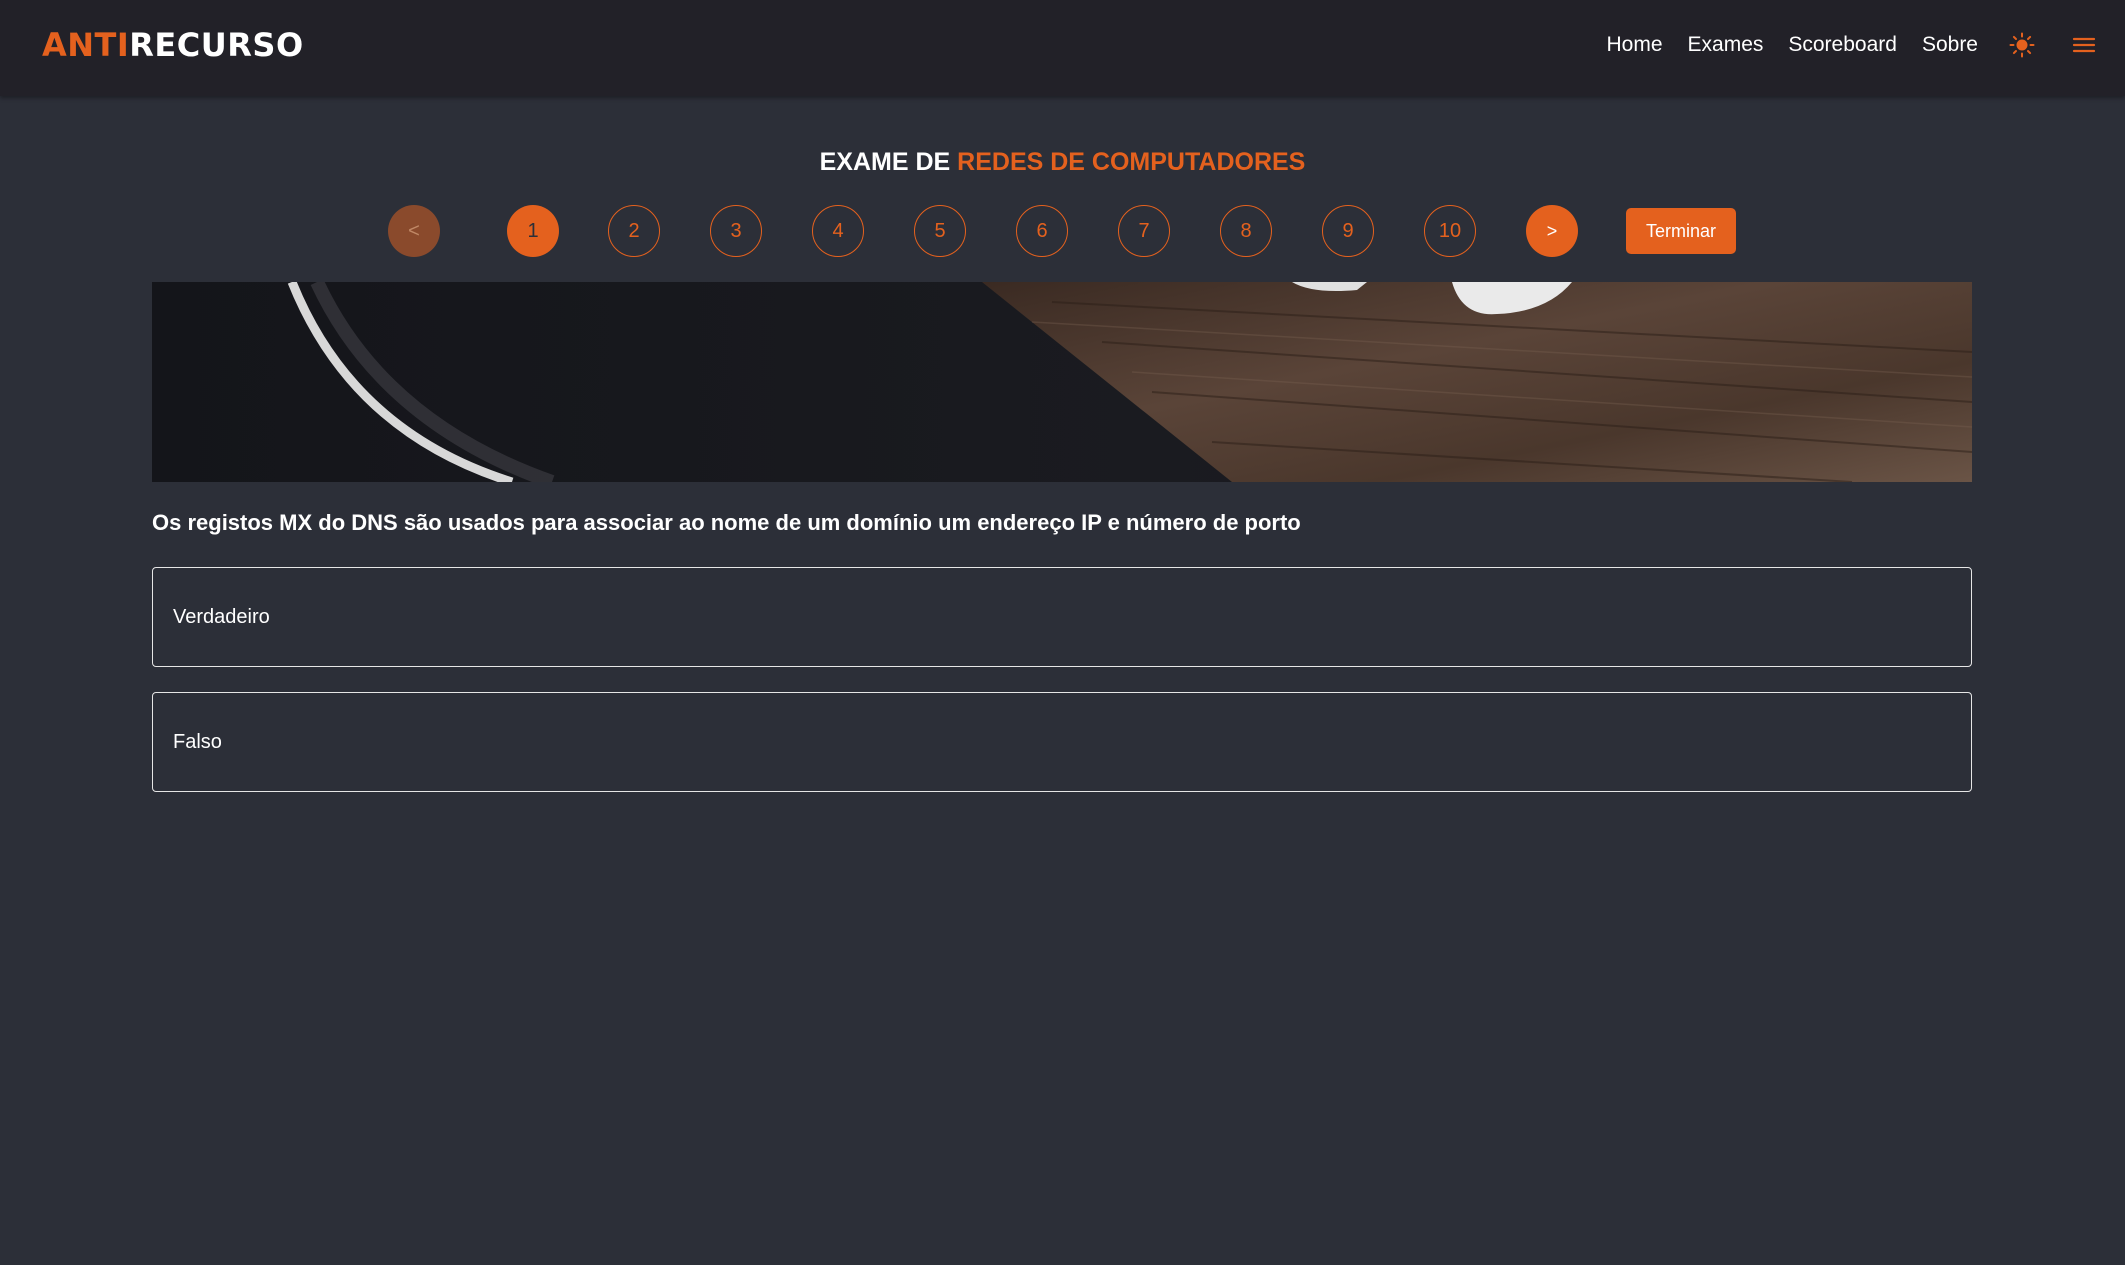 The width and height of the screenshot is (2125, 1265). I want to click on page-button-7: 7, so click(1144, 231).